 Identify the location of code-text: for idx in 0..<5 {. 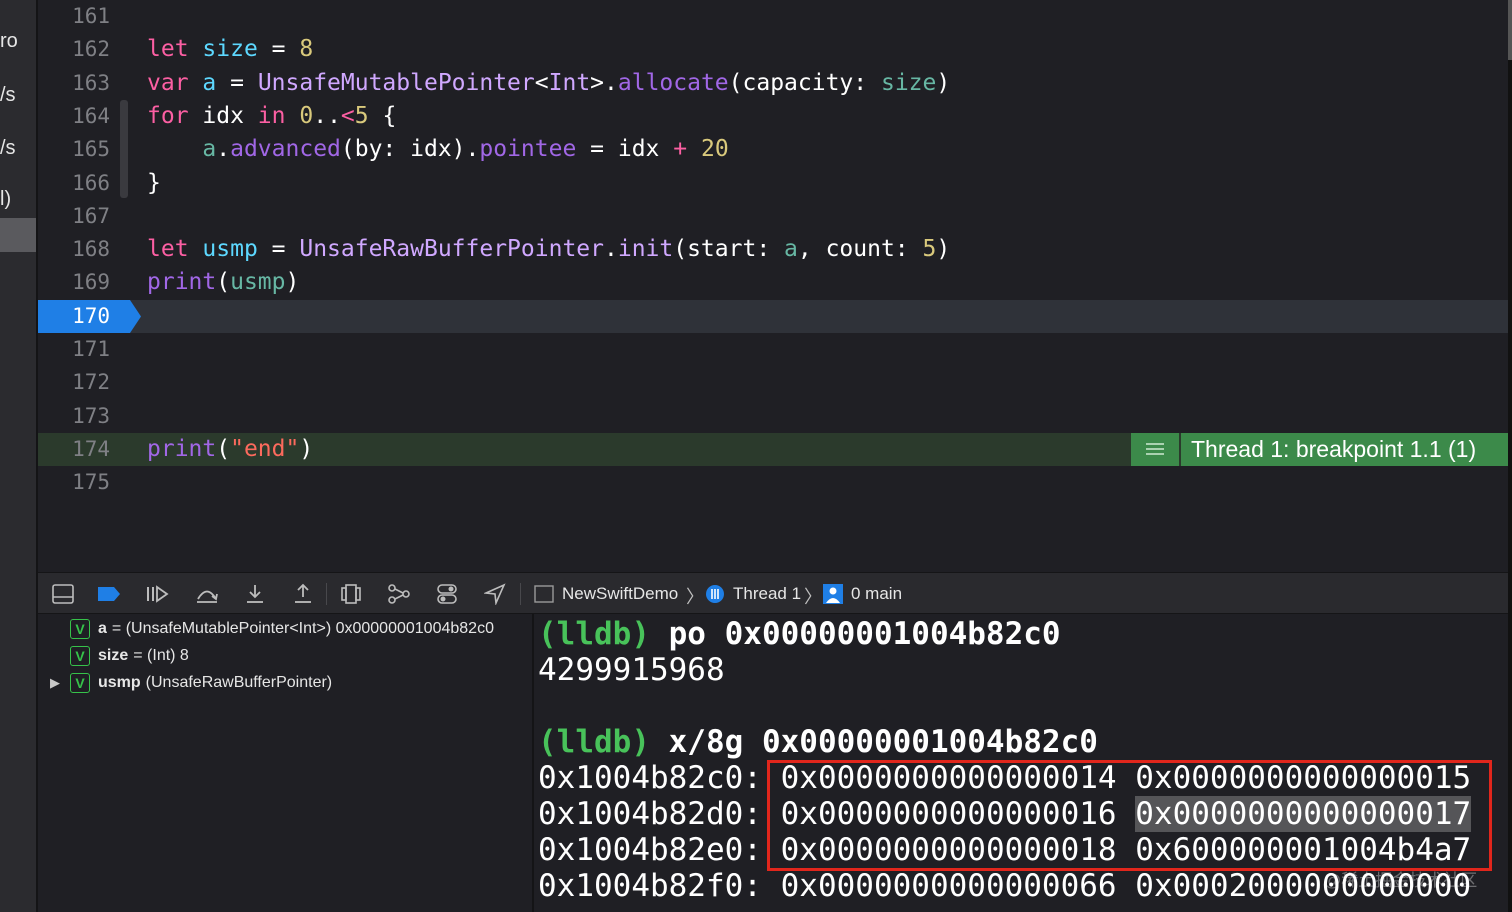
(271, 116).